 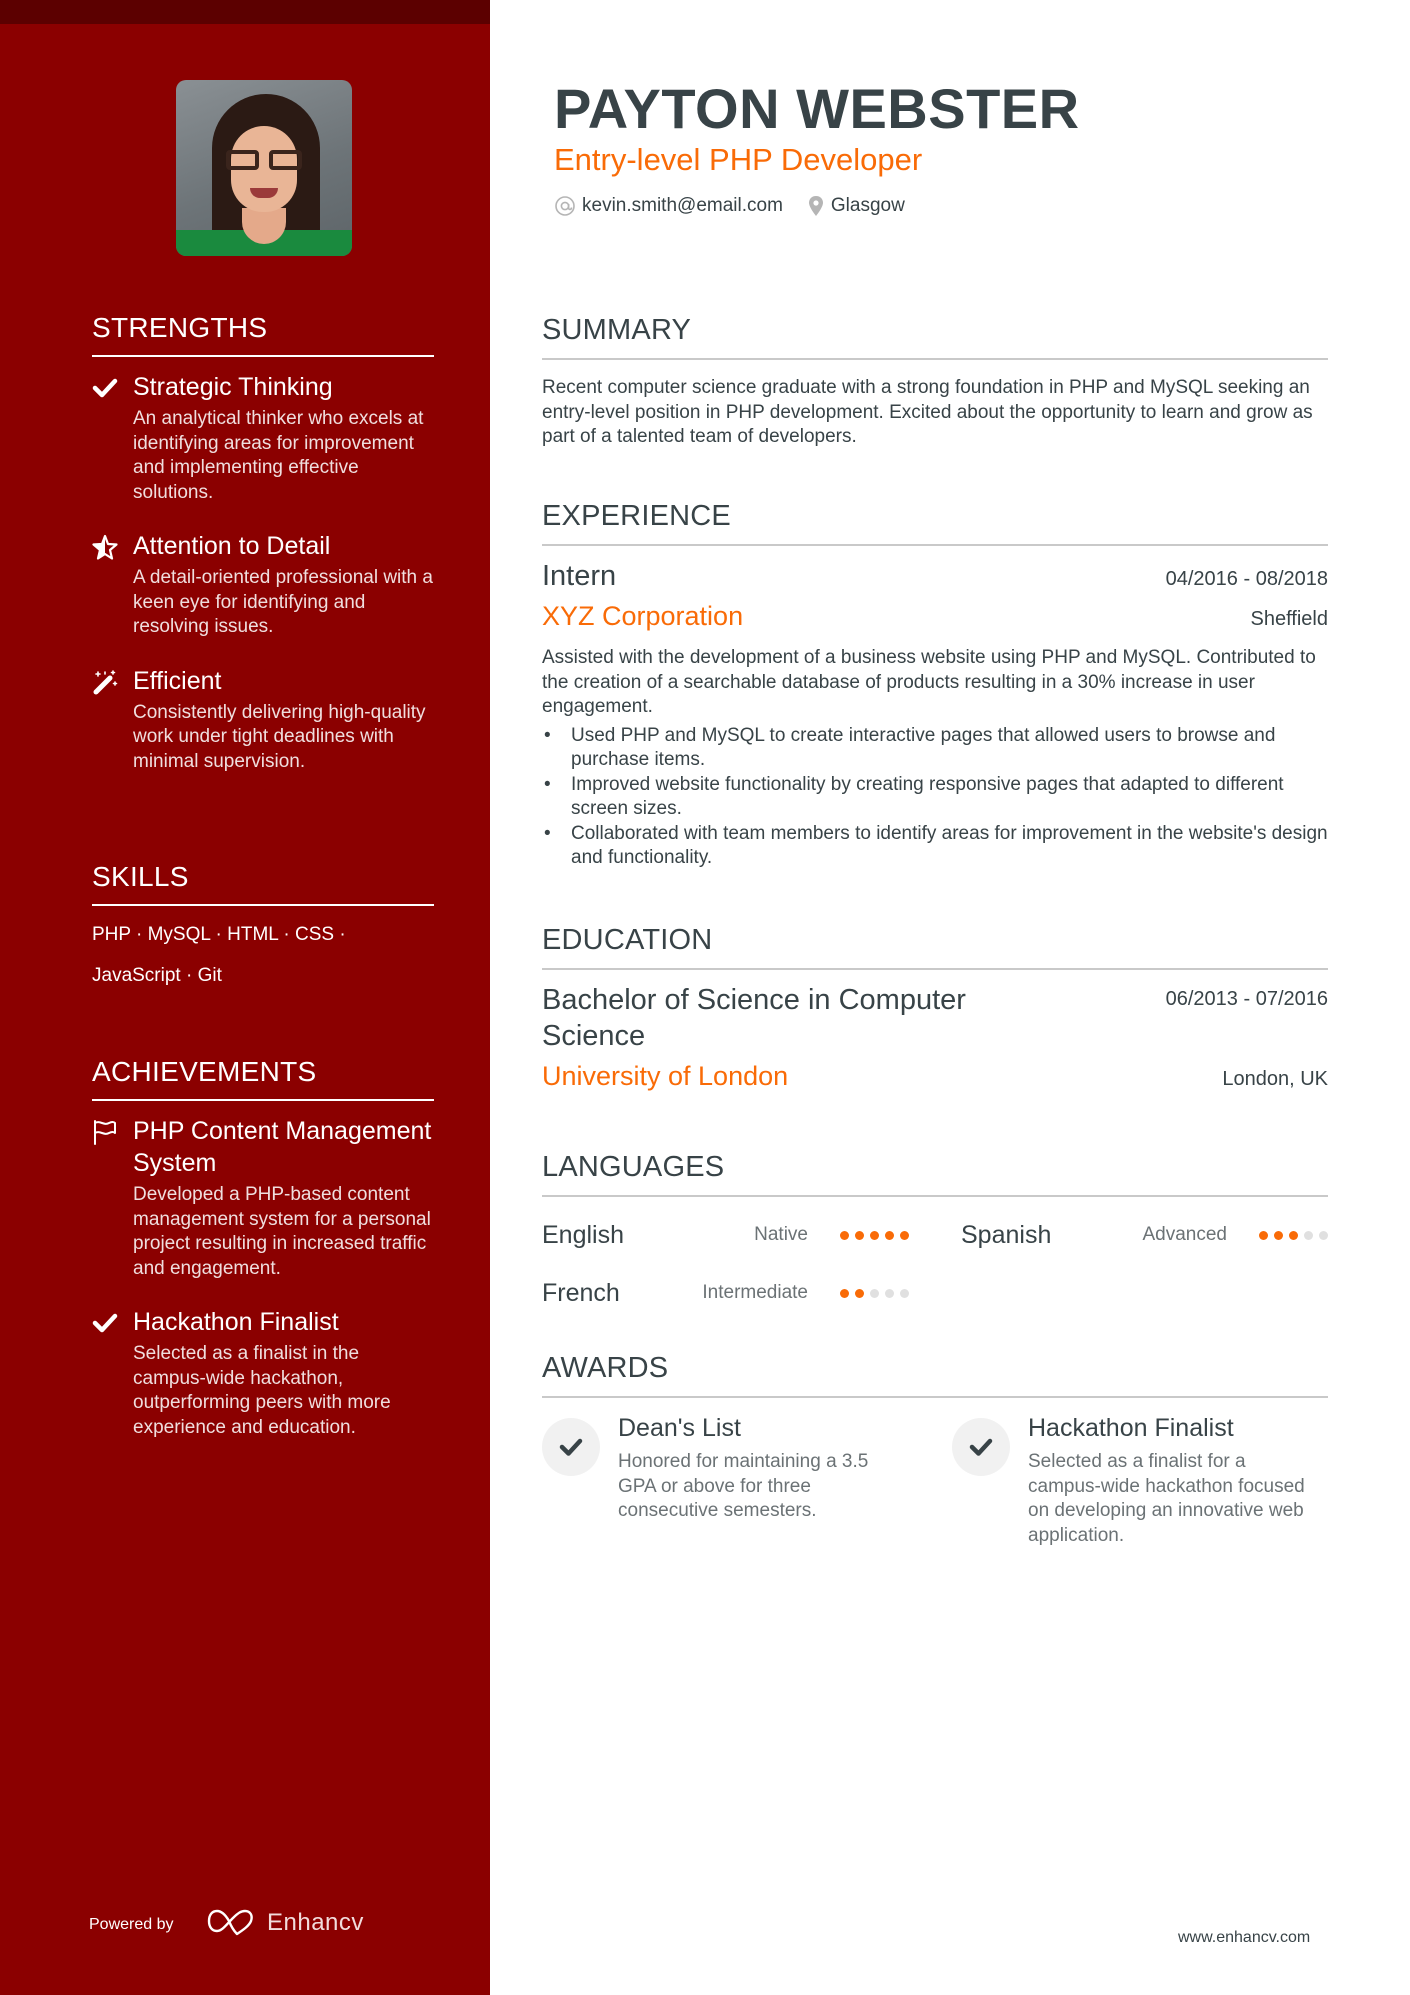 I want to click on strength-title: Attention to Detail, so click(x=232, y=546).